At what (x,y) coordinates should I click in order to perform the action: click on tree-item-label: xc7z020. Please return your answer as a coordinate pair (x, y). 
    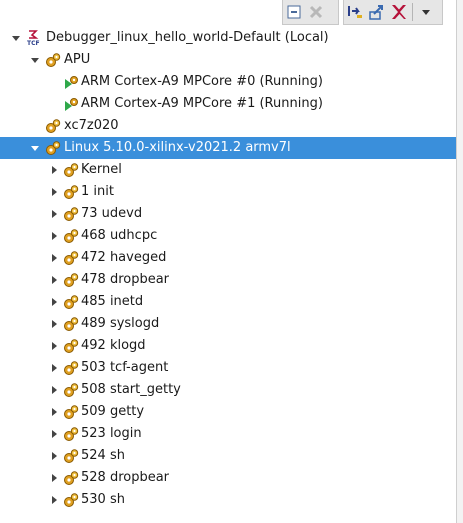
    Looking at the image, I should click on (91, 125).